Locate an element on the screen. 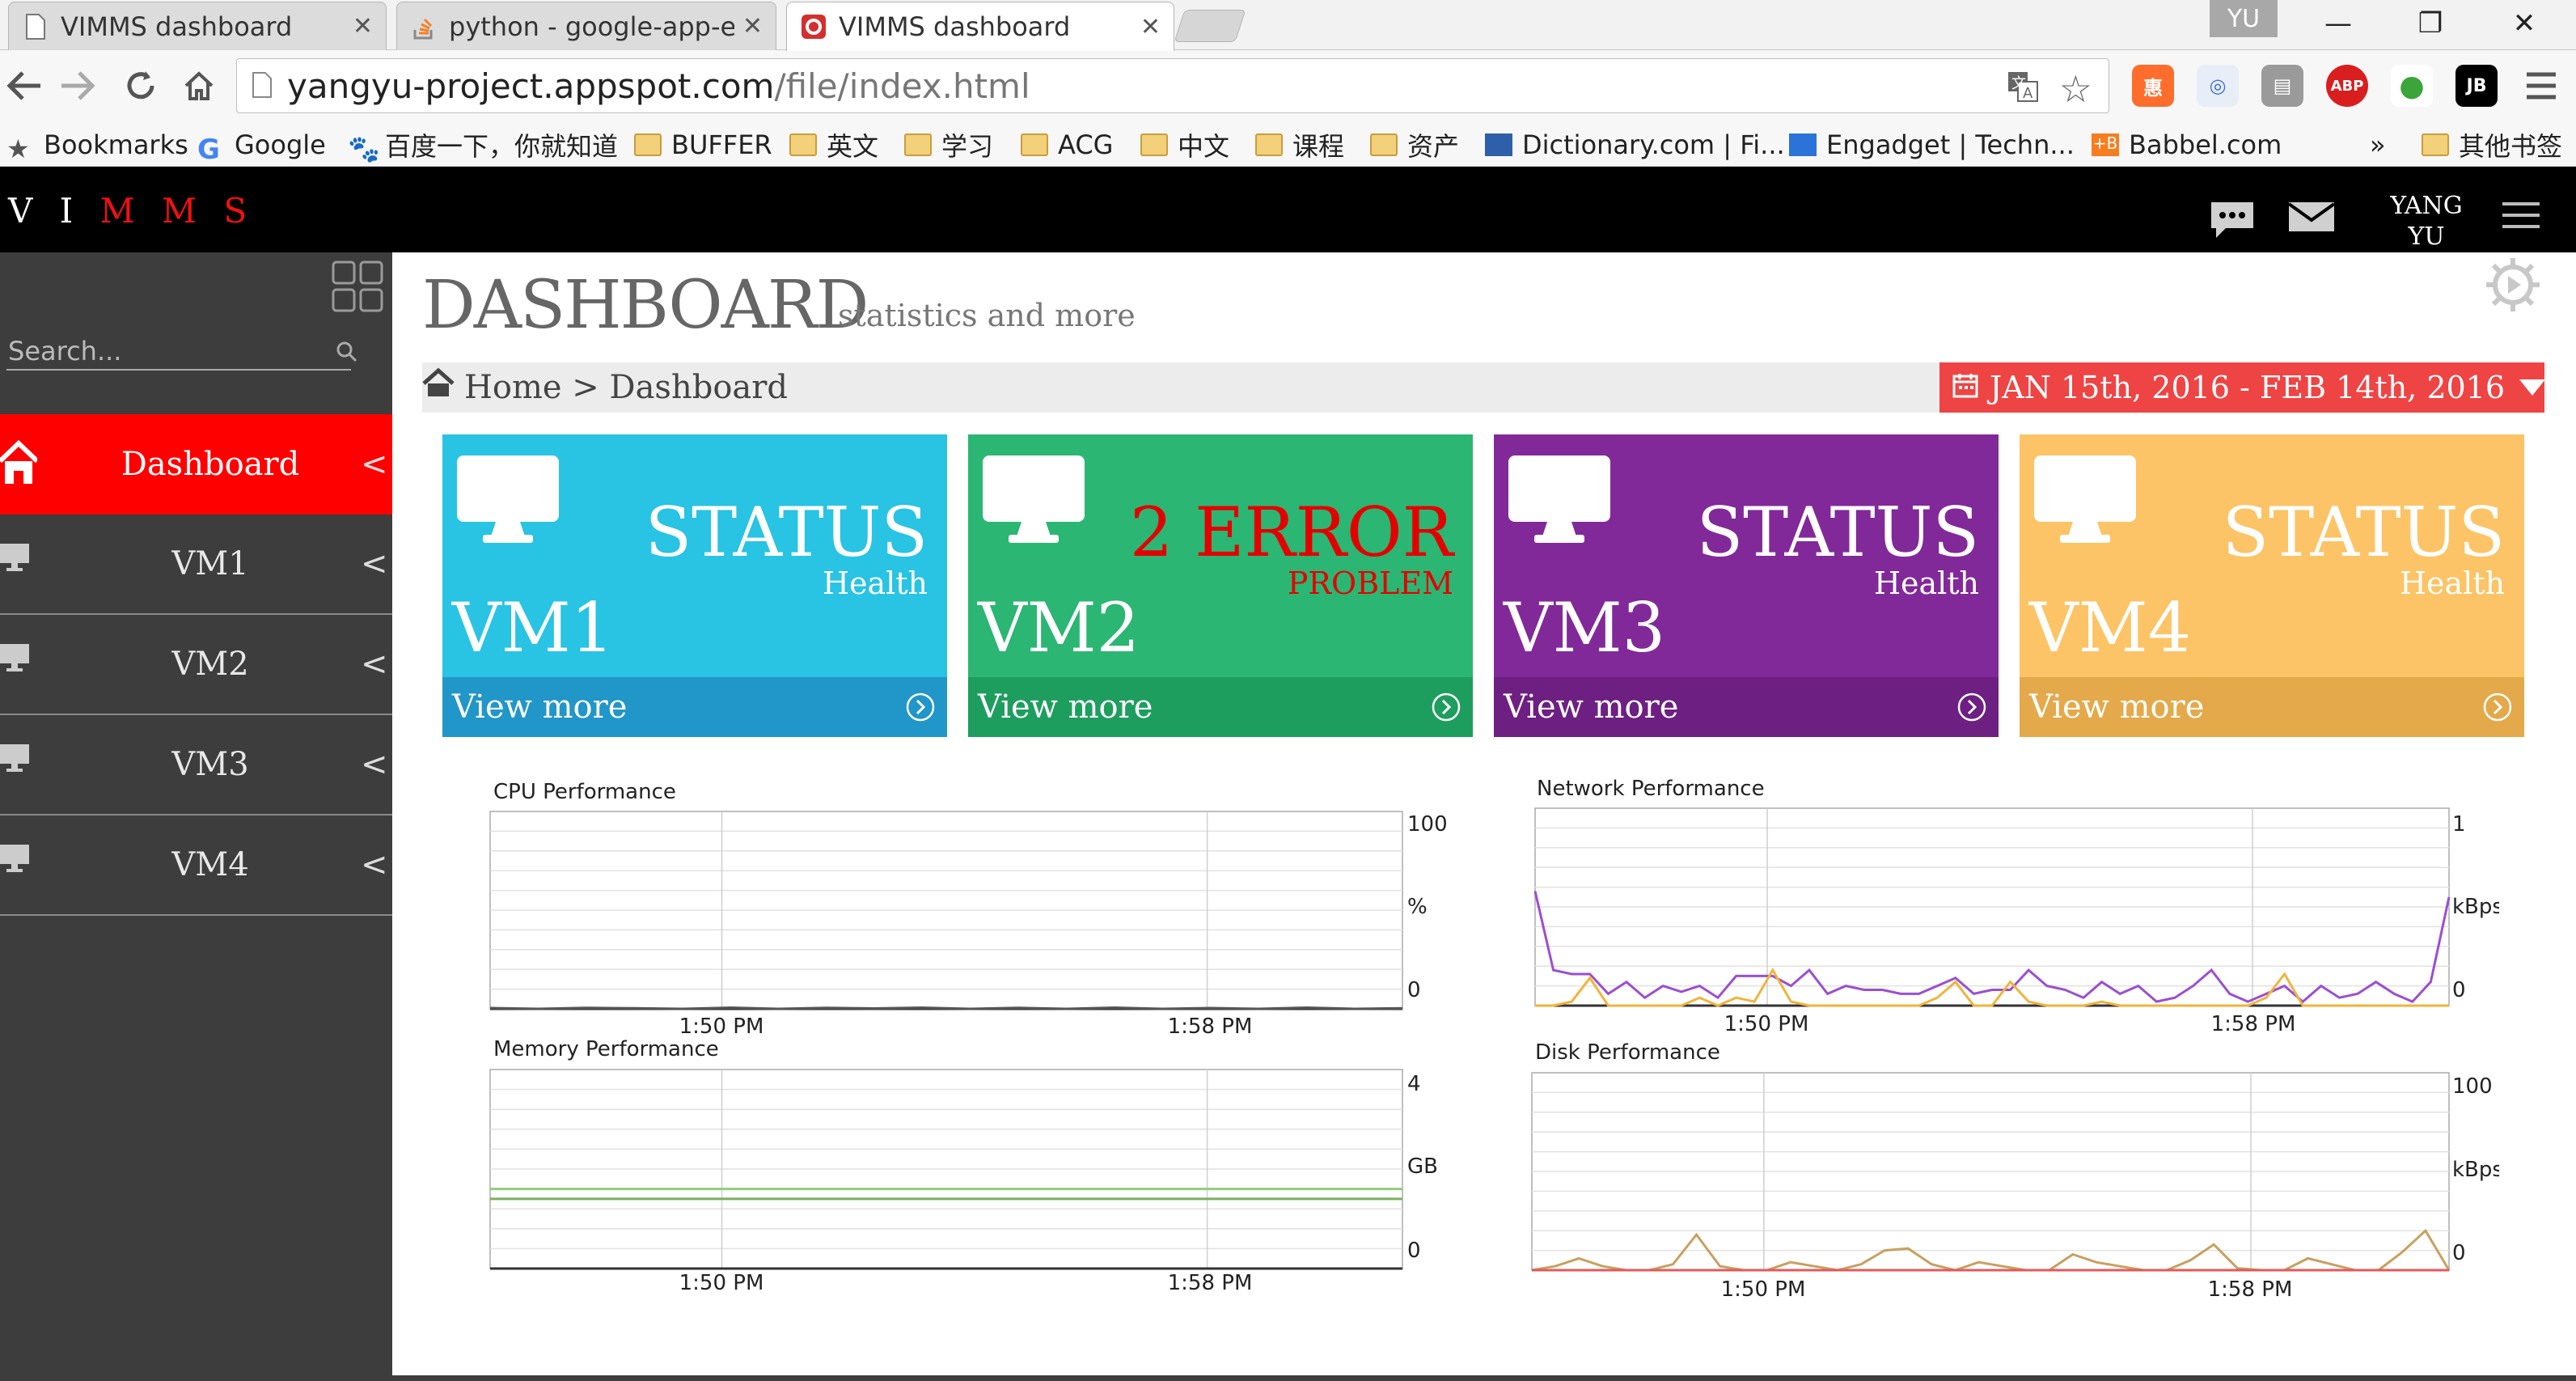 This screenshot has width=2576, height=1381. star-icon: ★ is located at coordinates (18, 148).